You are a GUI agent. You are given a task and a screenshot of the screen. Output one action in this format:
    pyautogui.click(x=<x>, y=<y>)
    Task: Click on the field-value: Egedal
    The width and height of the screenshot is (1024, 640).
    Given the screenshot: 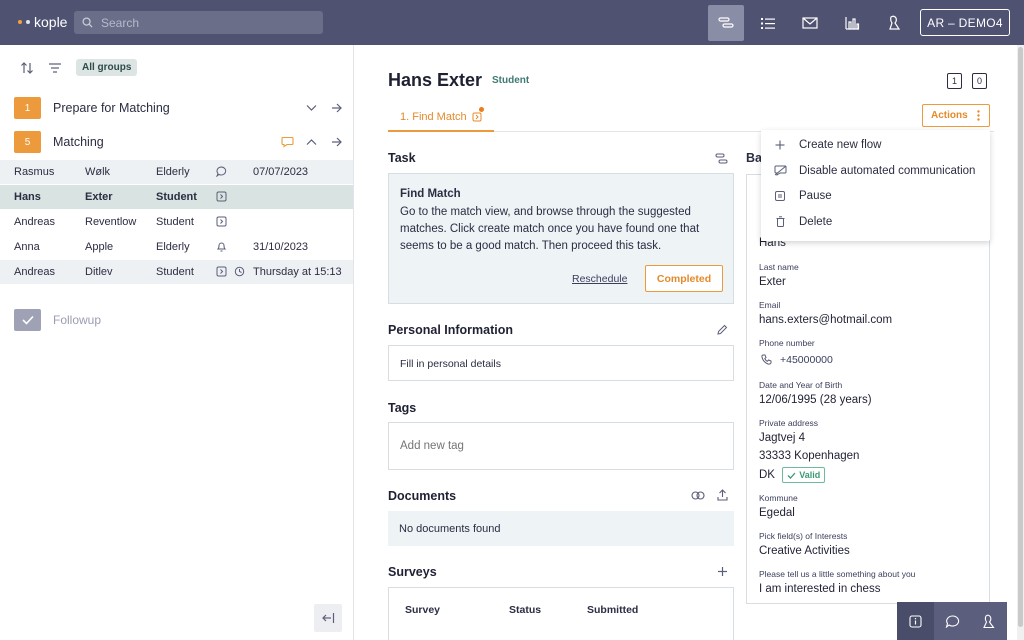 What is the action you would take?
    pyautogui.click(x=777, y=513)
    